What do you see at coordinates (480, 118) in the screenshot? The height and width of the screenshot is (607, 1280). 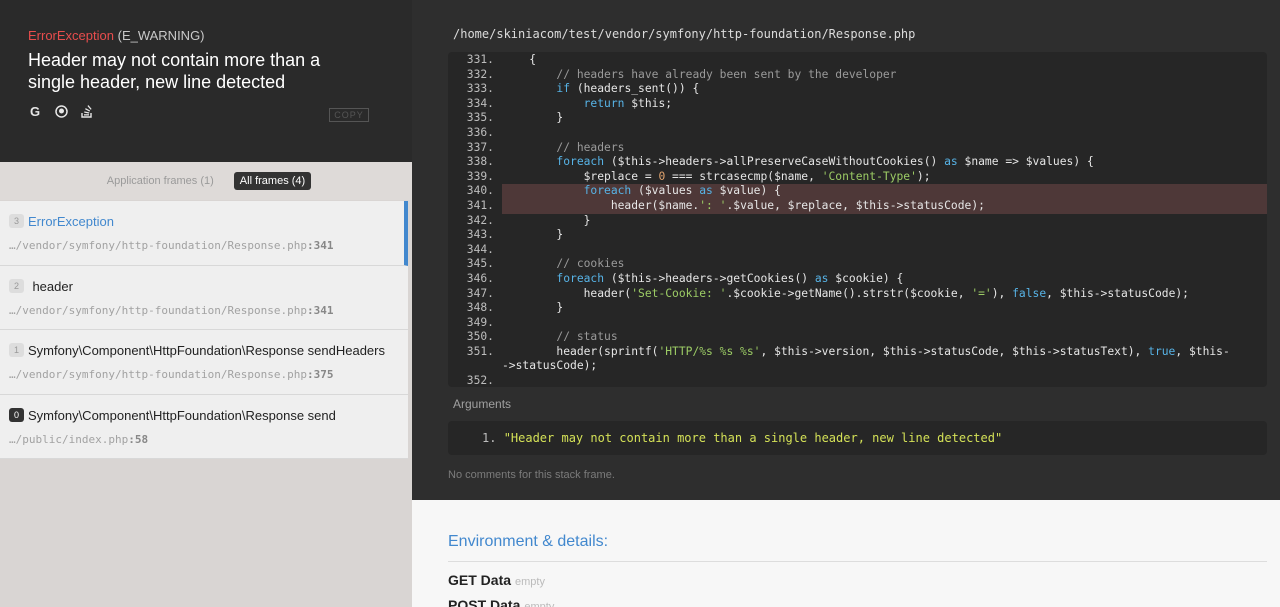 I see `line-number: 335.` at bounding box center [480, 118].